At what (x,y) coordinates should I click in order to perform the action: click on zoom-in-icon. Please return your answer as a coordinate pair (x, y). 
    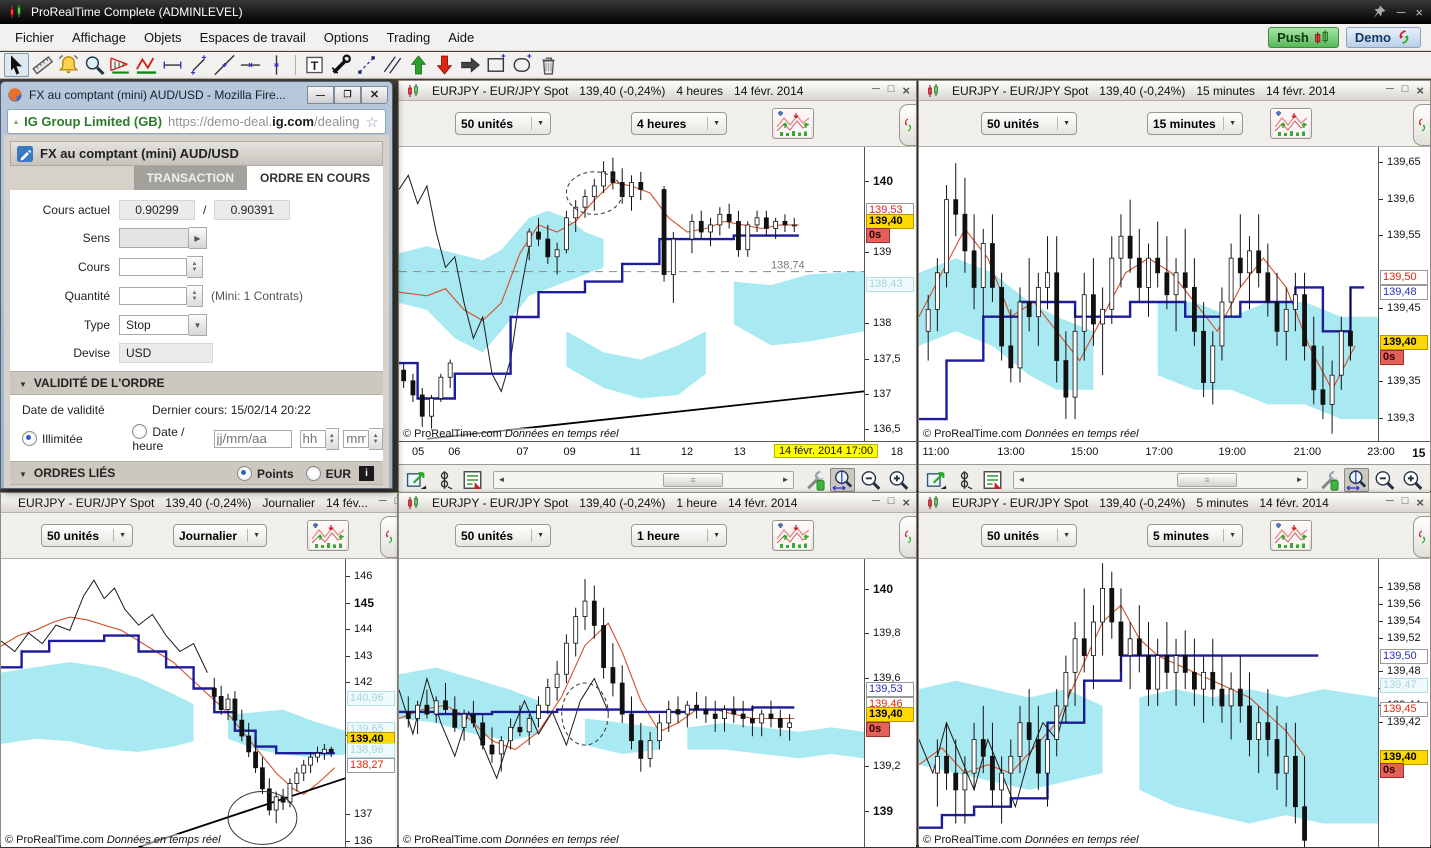
    Looking at the image, I should click on (898, 480).